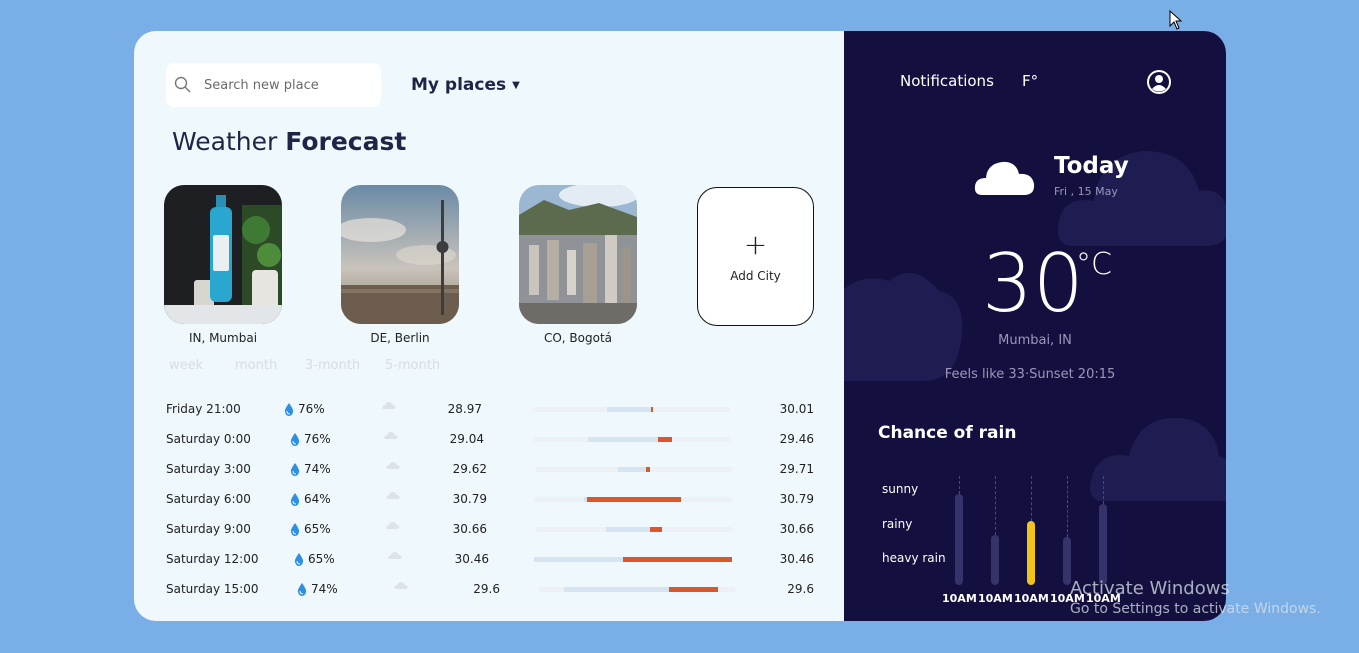 The width and height of the screenshot is (1359, 653). I want to click on tab-month: month, so click(270, 365).